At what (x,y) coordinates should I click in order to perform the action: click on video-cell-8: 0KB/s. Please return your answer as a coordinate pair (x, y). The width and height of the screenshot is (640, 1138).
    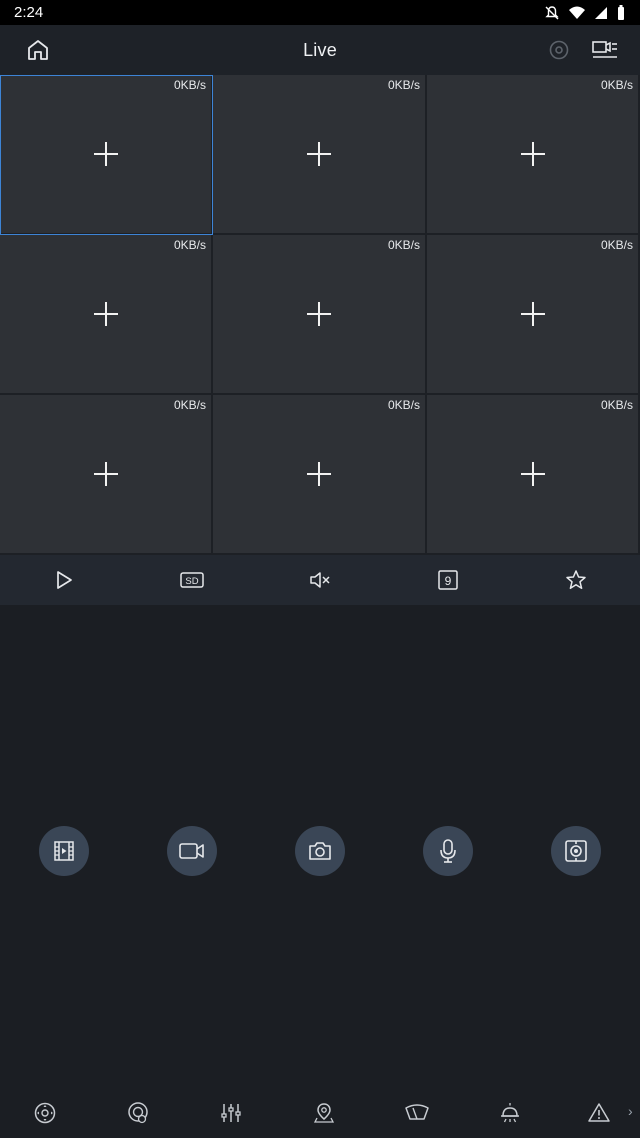
    Looking at the image, I should click on (320, 475).